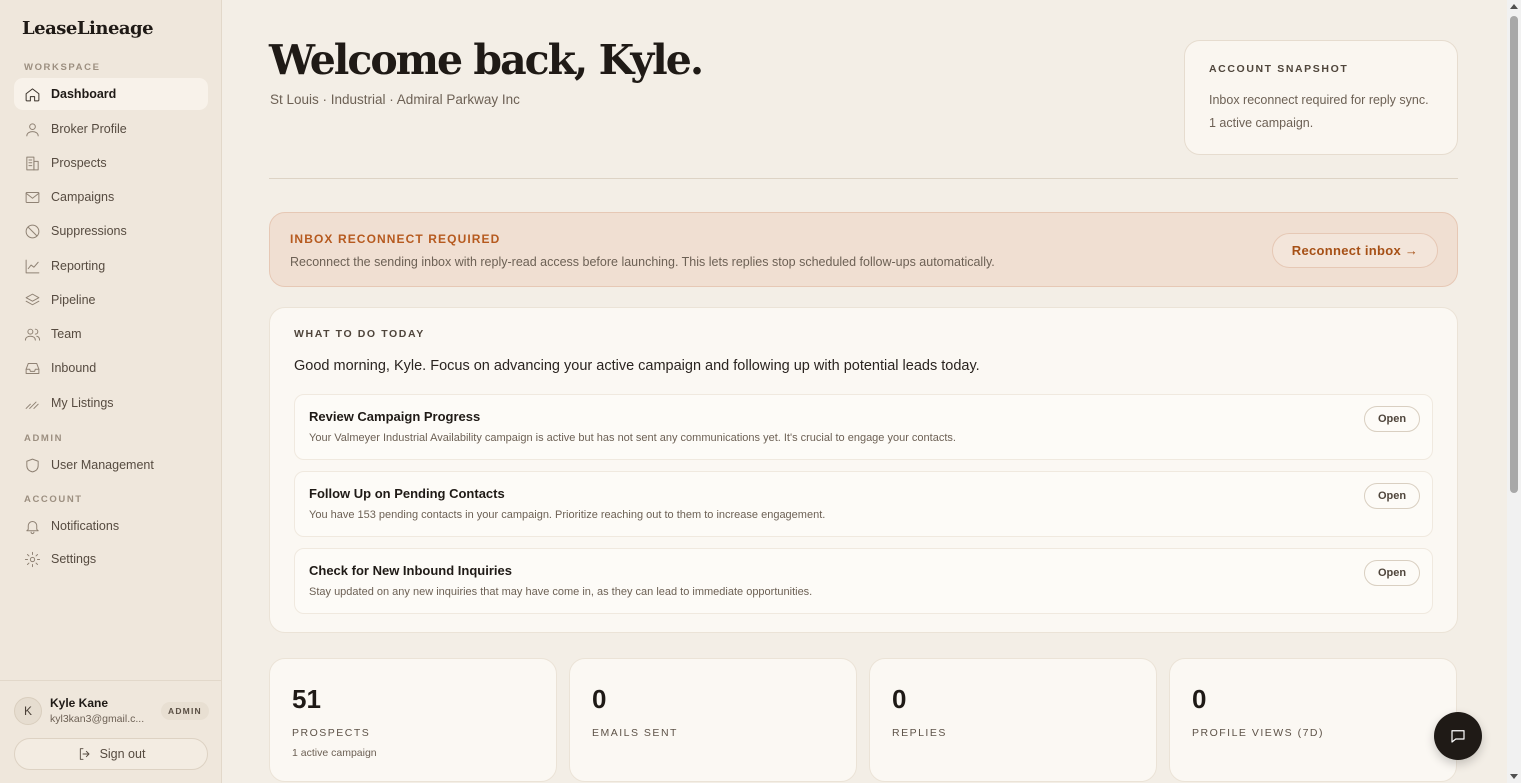 This screenshot has height=783, width=1521. Describe the element at coordinates (74, 368) in the screenshot. I see `sidebar-item-label: Inbound` at that location.